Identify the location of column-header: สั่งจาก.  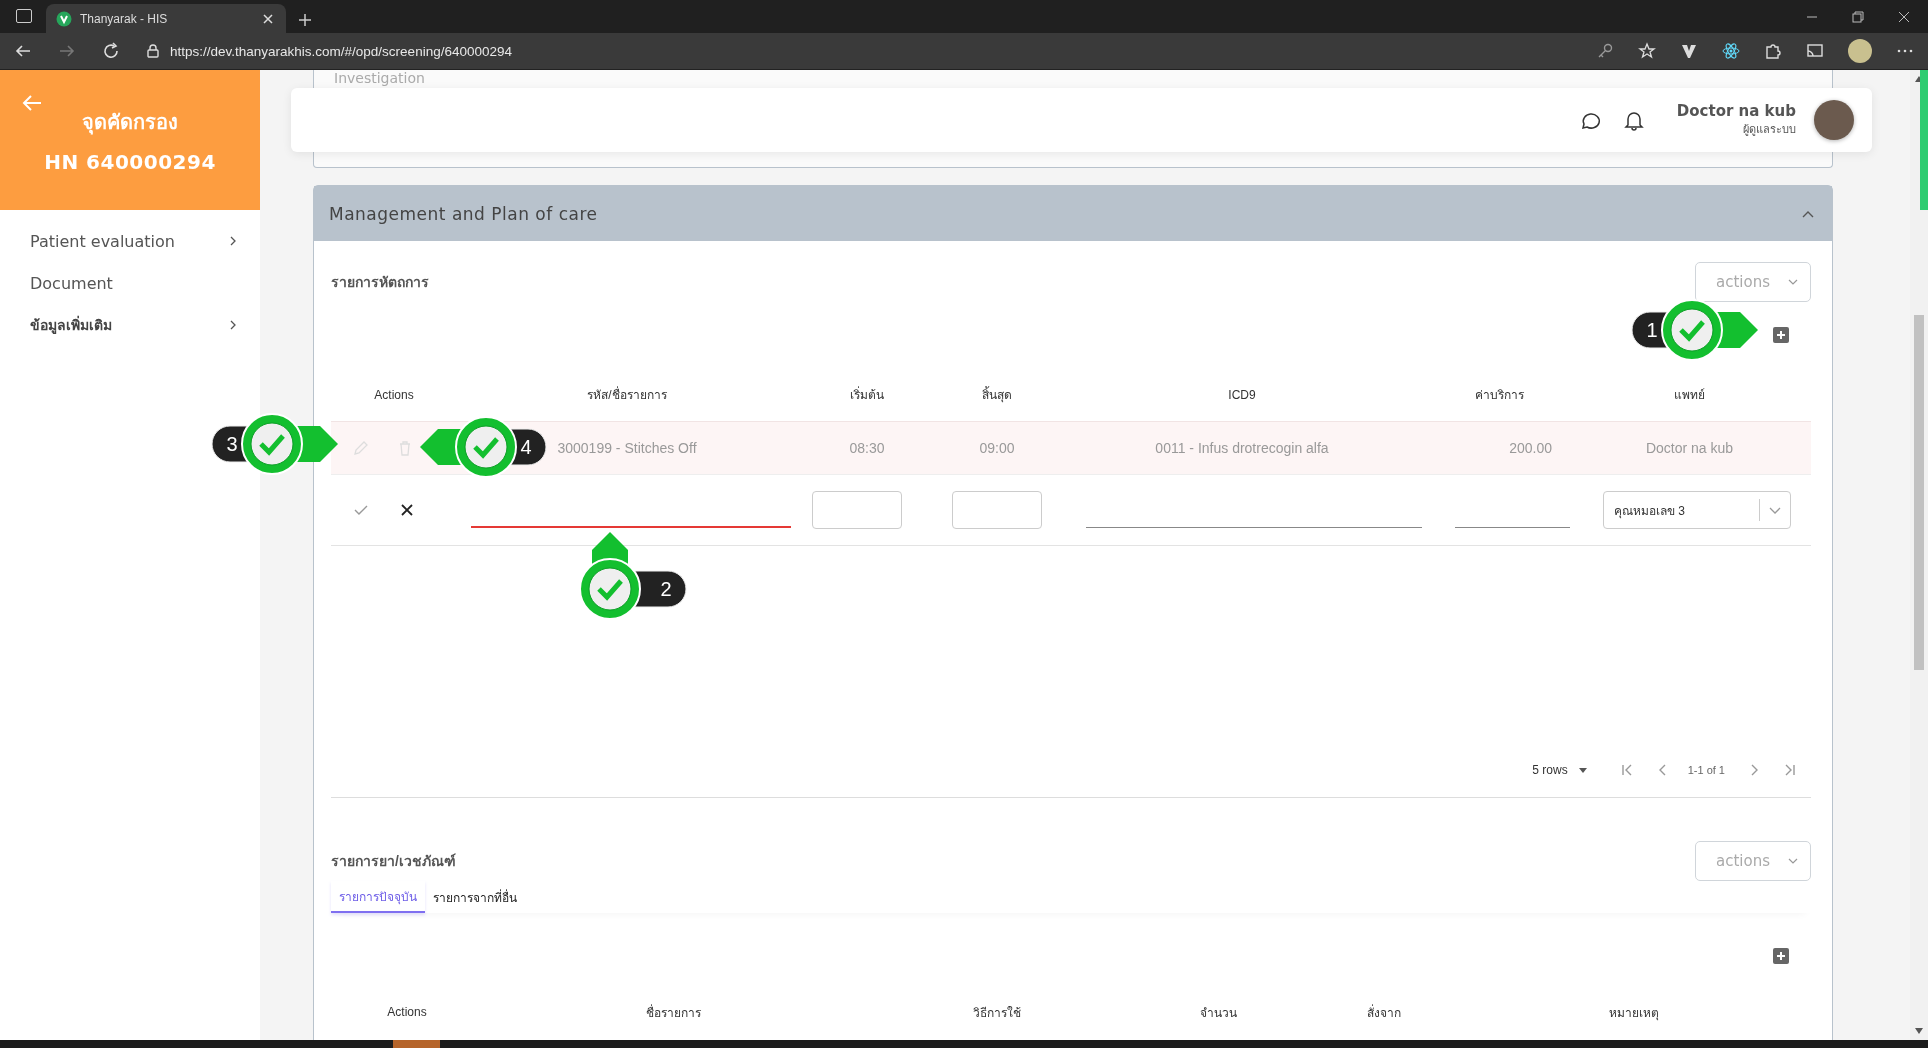
(1383, 1012).